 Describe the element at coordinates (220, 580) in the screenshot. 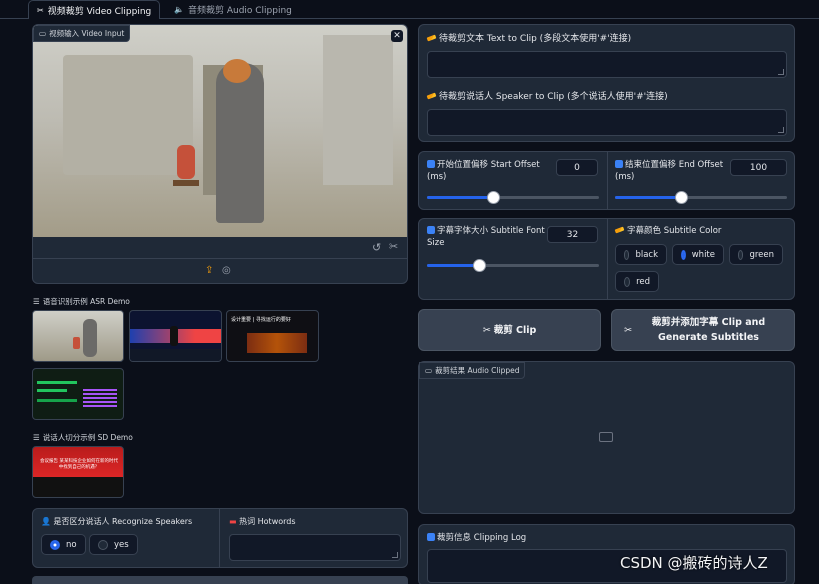

I see `bottom-panel-edge` at that location.